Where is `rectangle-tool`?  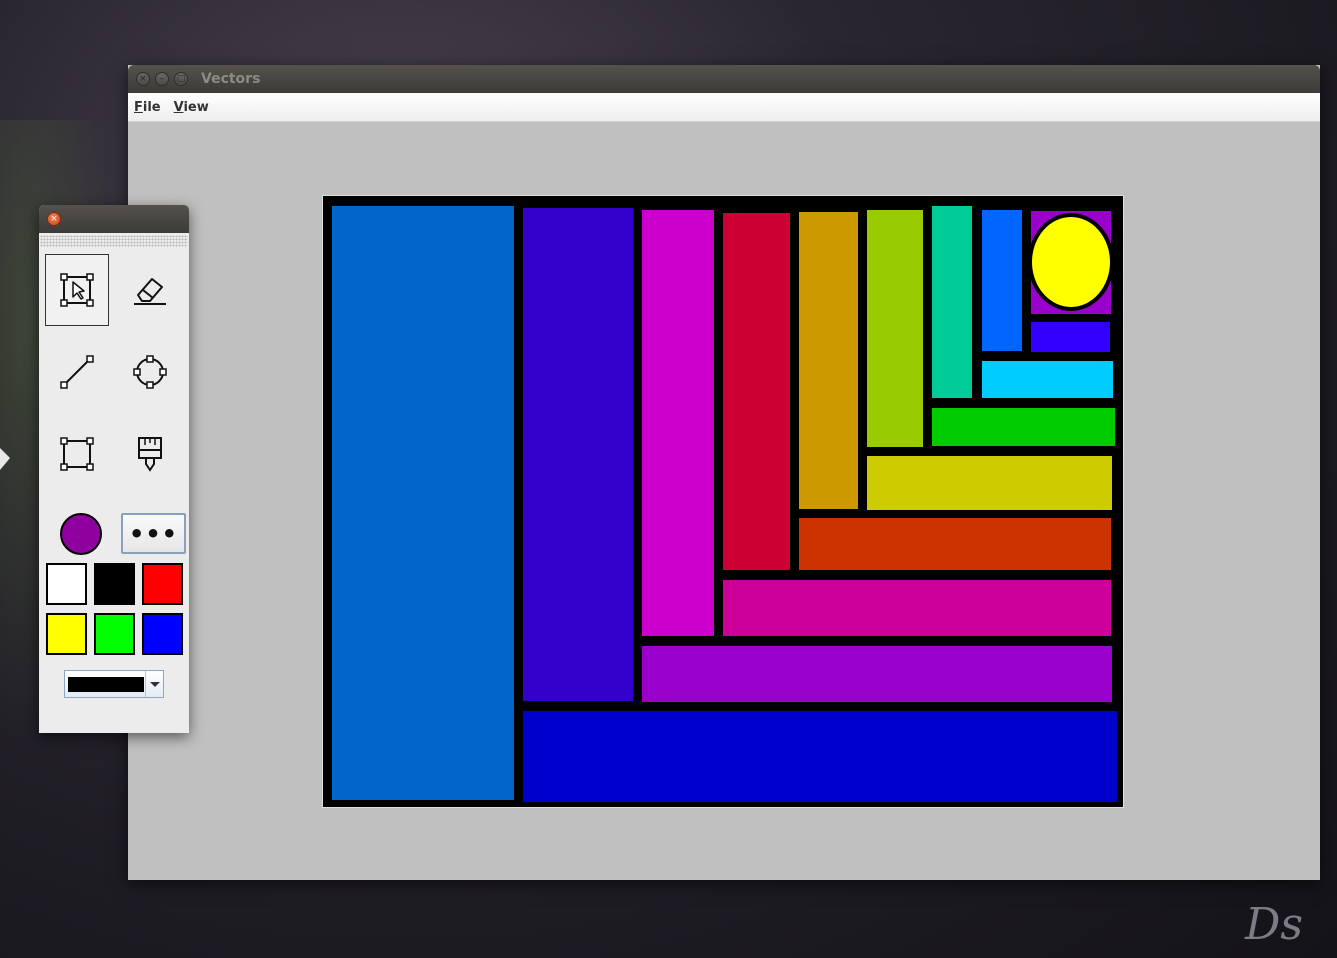 rectangle-tool is located at coordinates (77, 454).